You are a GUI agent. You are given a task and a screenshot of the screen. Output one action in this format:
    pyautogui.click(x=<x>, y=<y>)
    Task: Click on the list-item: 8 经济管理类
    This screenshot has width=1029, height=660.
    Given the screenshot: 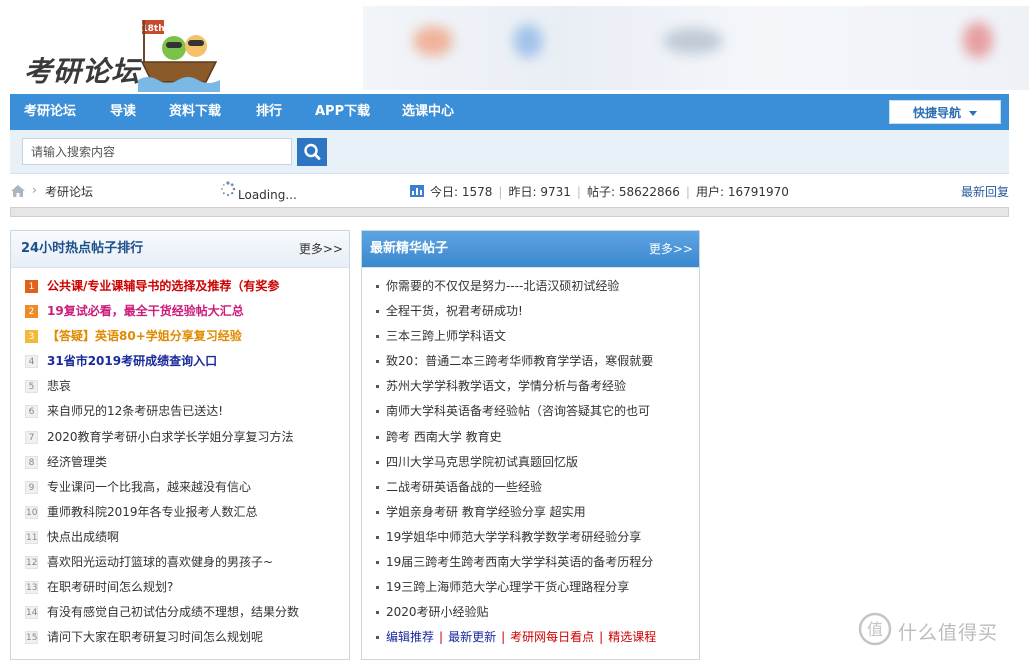 What is the action you would take?
    pyautogui.click(x=180, y=462)
    